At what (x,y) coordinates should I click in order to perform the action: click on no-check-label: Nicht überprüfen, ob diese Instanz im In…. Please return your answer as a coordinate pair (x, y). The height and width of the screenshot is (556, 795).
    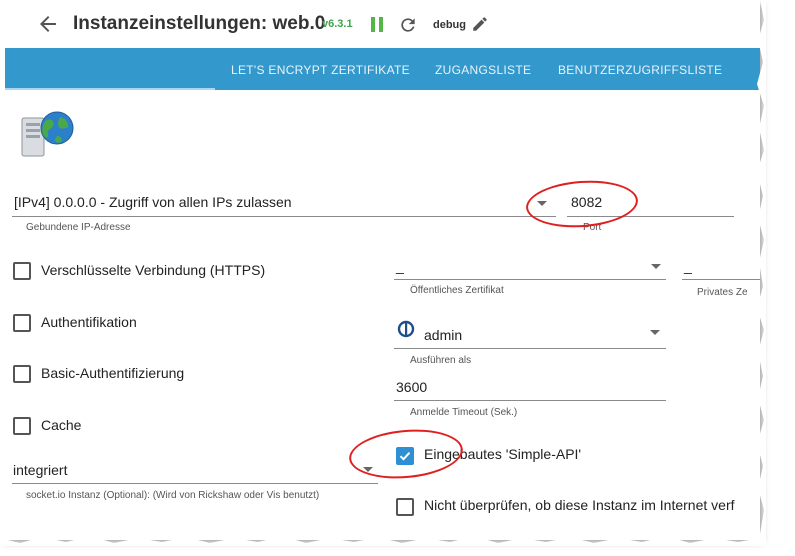
    Looking at the image, I should click on (579, 505).